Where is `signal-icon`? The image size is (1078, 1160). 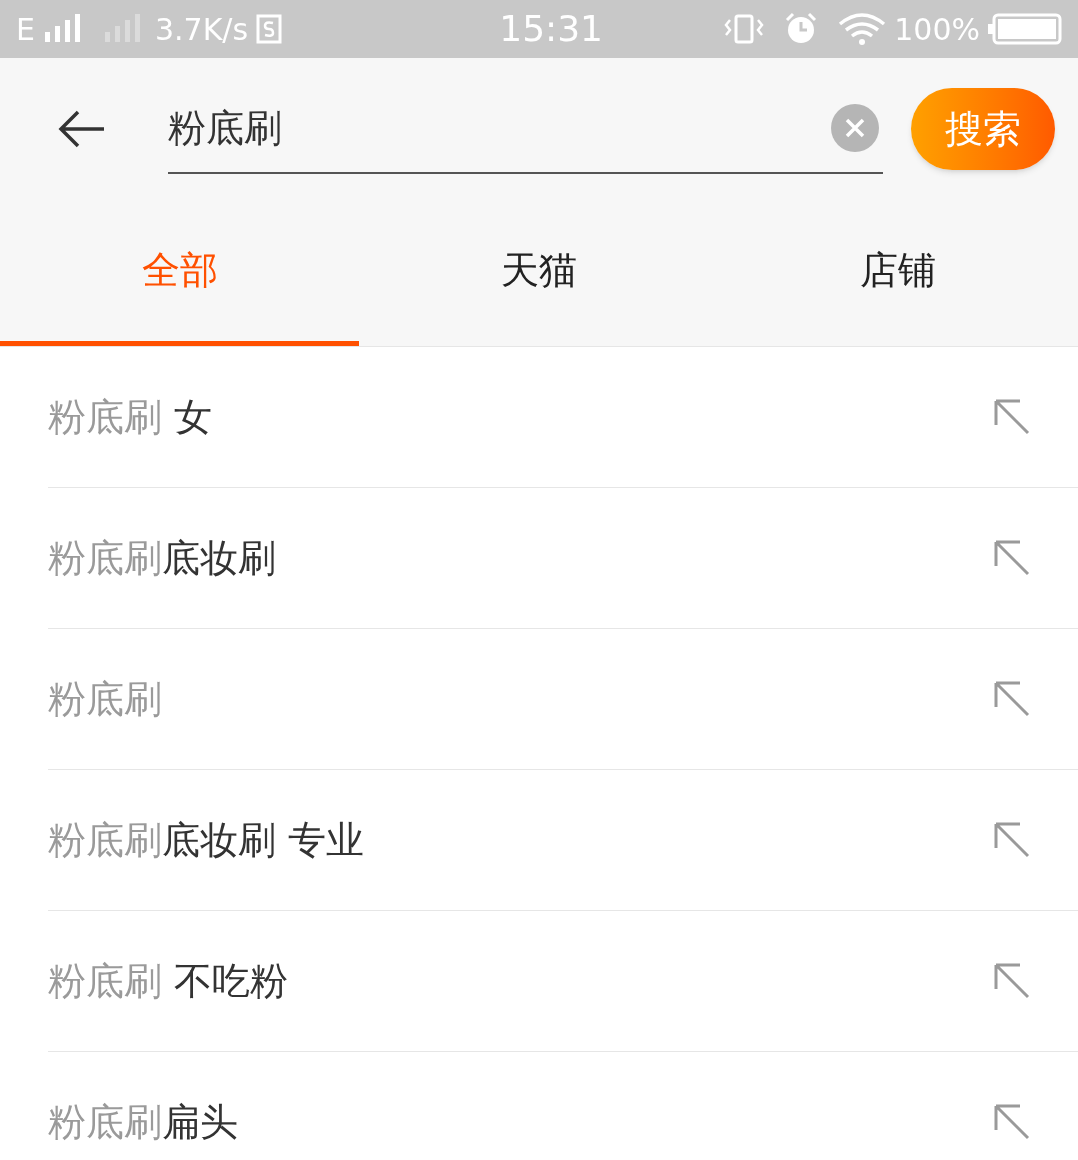 signal-icon is located at coordinates (62, 29).